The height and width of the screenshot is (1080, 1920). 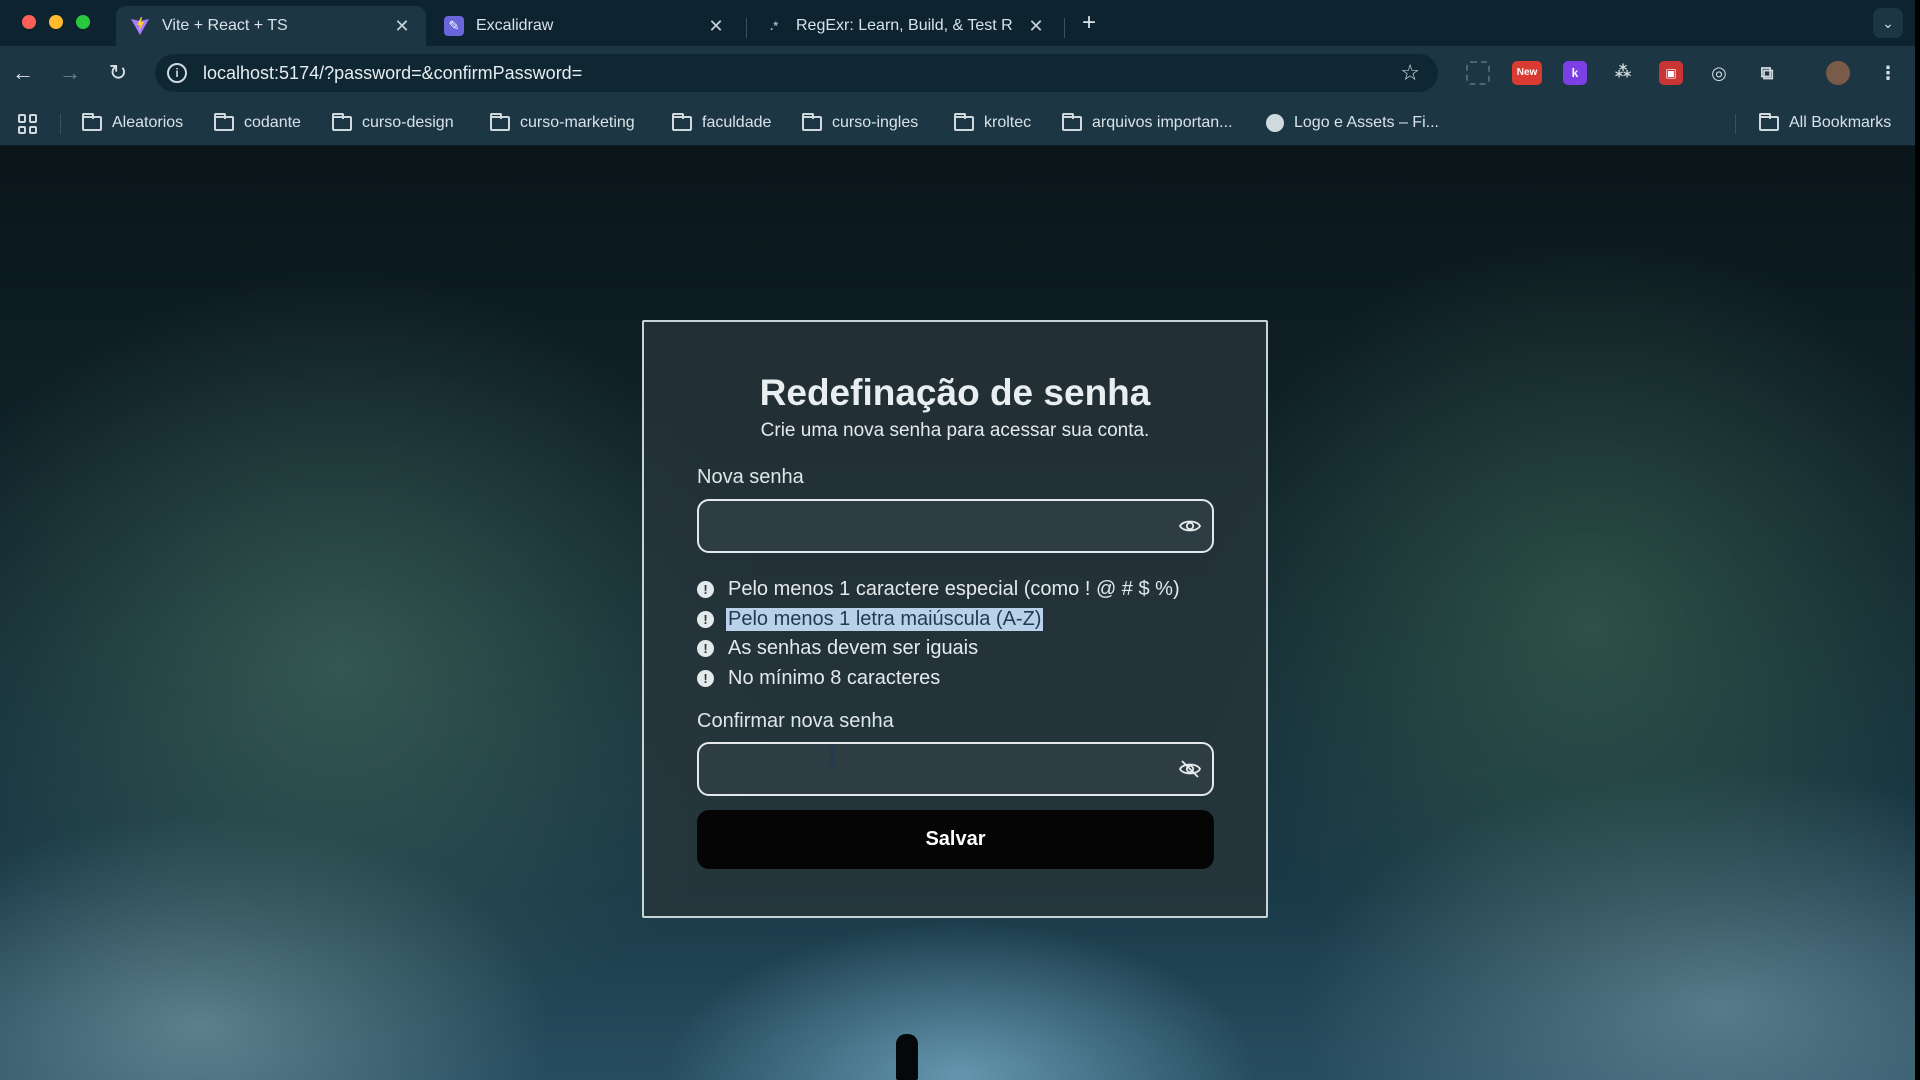 I want to click on new-password-field, so click(x=955, y=526).